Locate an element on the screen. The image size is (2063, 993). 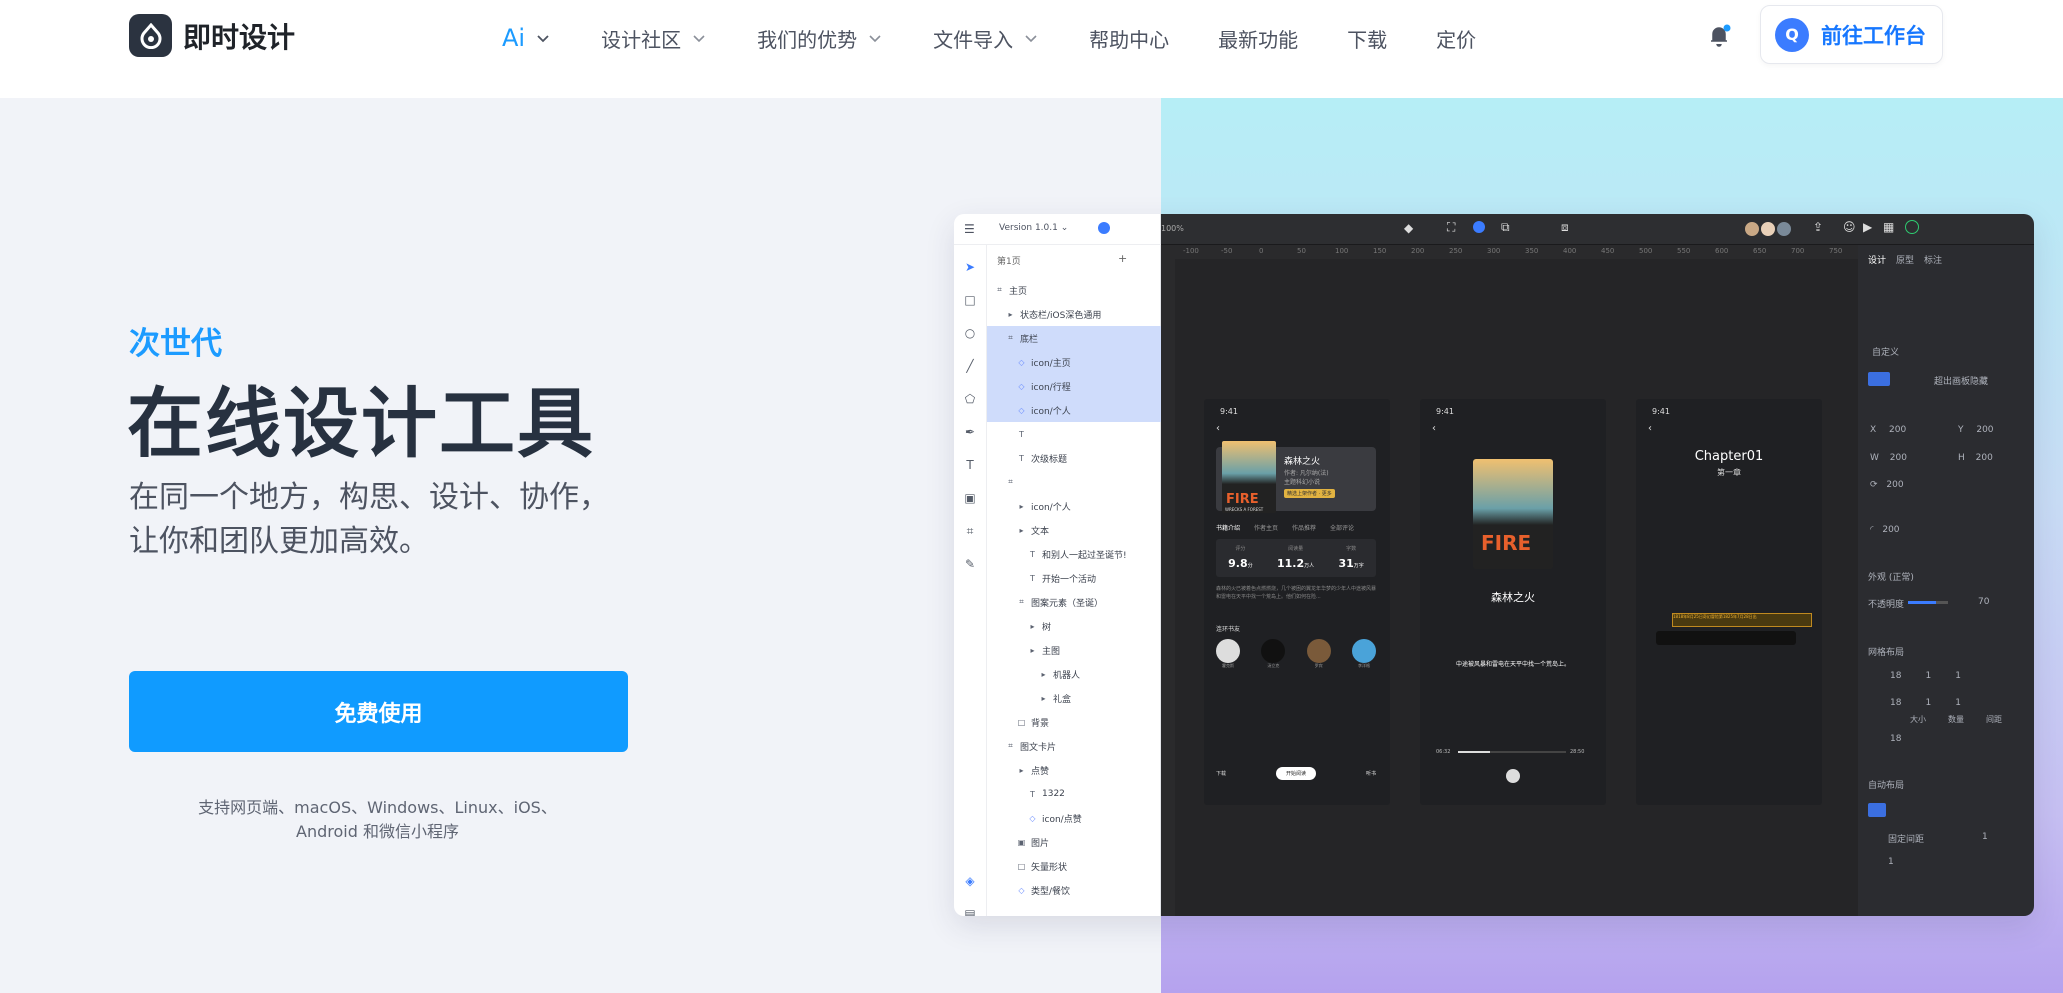
nav-item-help: 帮助中心 is located at coordinates (1129, 38).